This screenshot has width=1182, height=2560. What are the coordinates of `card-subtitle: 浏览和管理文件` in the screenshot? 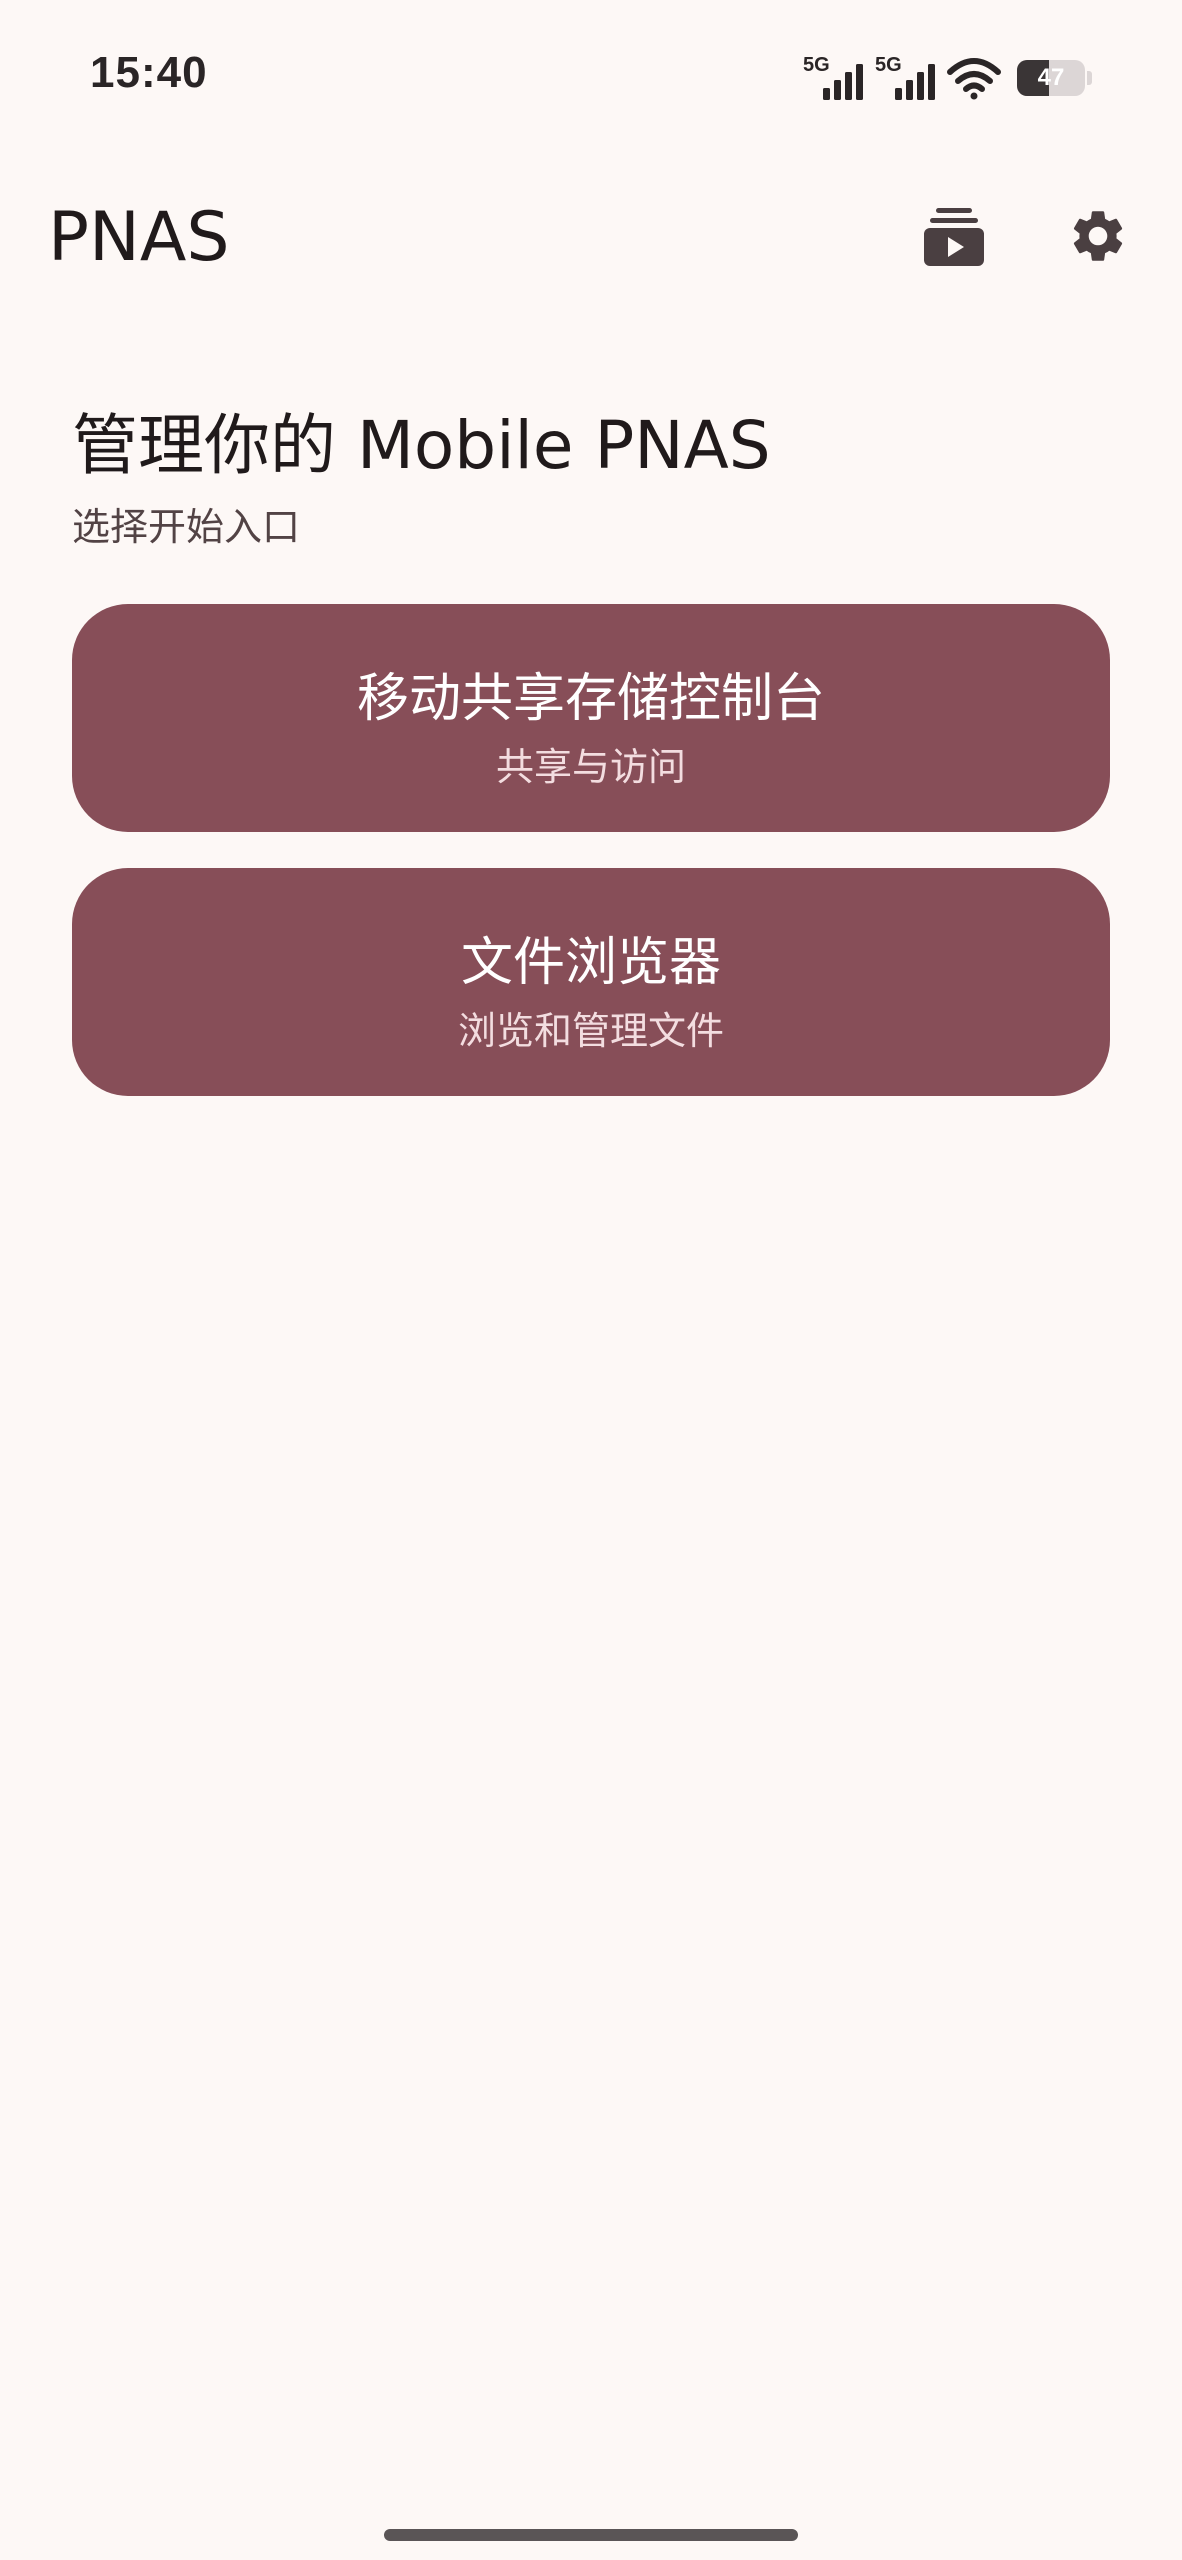 It's located at (590, 1031).